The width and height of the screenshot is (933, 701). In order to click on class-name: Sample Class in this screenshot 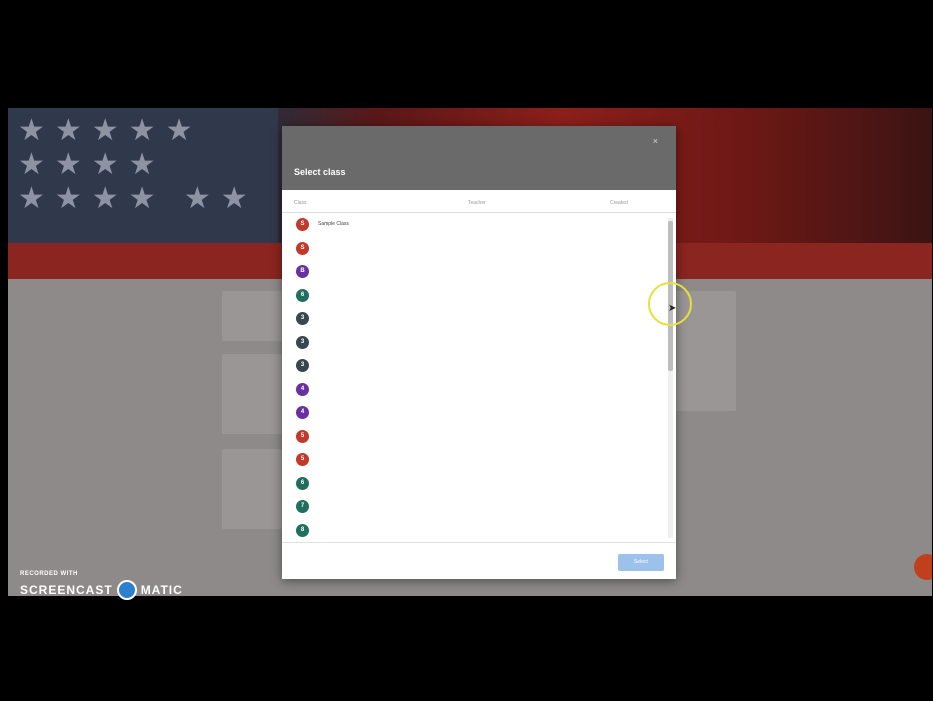, I will do `click(333, 224)`.